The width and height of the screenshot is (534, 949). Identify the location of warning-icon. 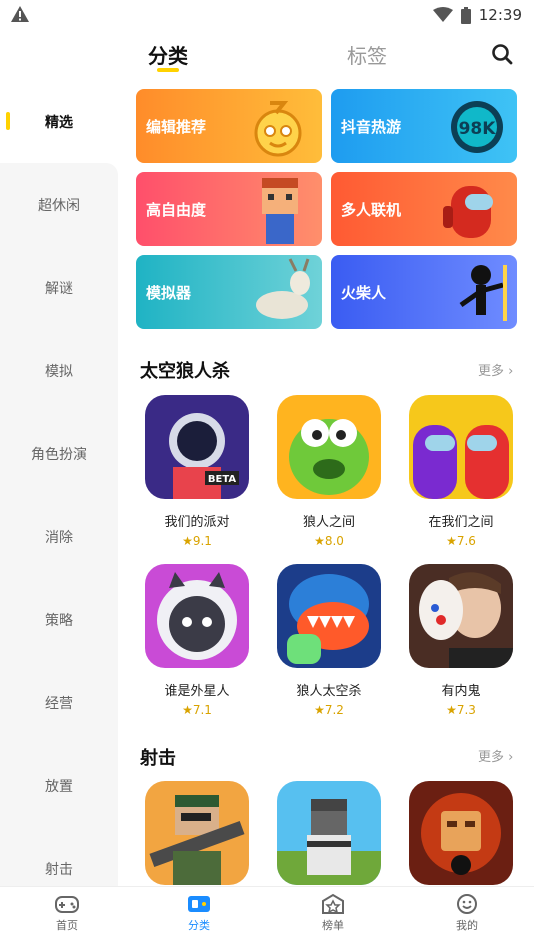
(20, 14).